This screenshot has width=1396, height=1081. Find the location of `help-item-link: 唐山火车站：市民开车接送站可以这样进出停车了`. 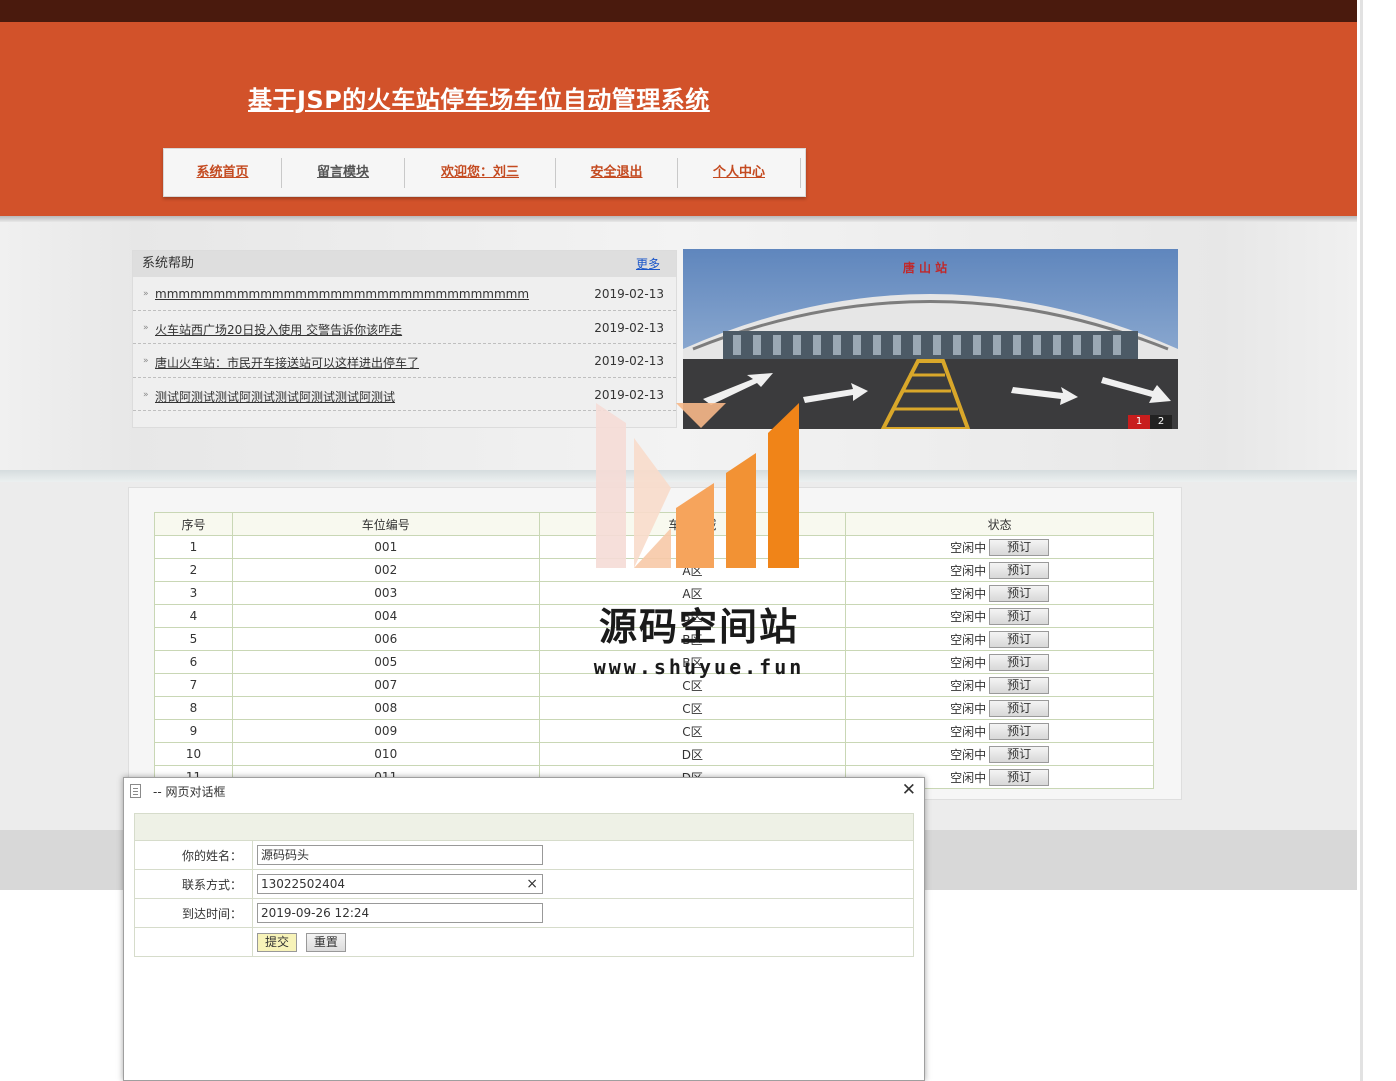

help-item-link: 唐山火车站：市民开车接送站可以这样进出停车了 is located at coordinates (287, 362).